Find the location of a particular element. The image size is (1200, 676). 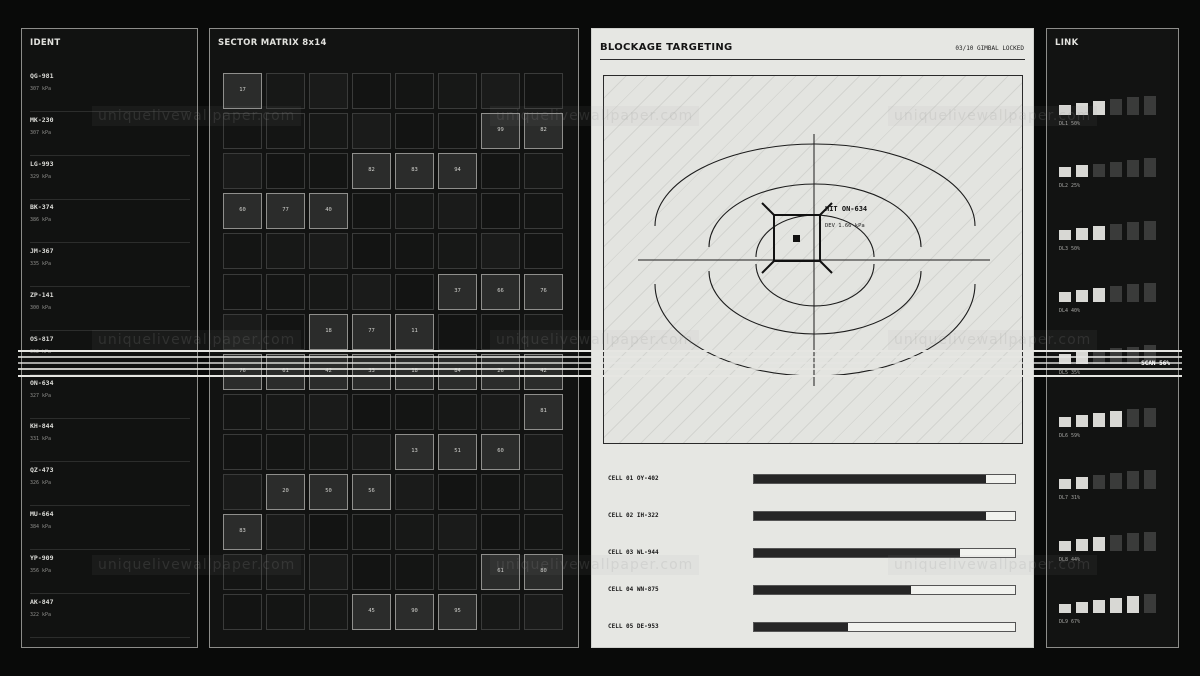

cell-row: CELL 04 WN-875 is located at coordinates (812, 591).